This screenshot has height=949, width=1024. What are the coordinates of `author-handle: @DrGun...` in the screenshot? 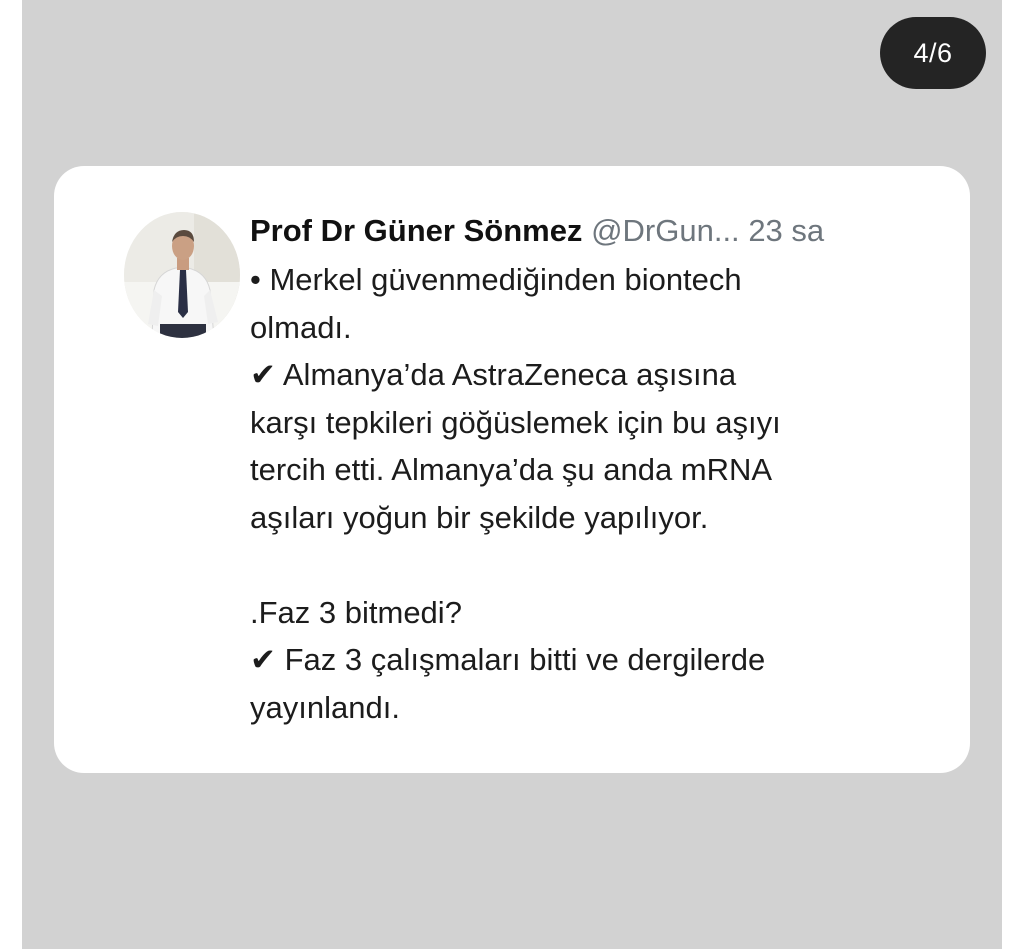 It's located at (665, 230).